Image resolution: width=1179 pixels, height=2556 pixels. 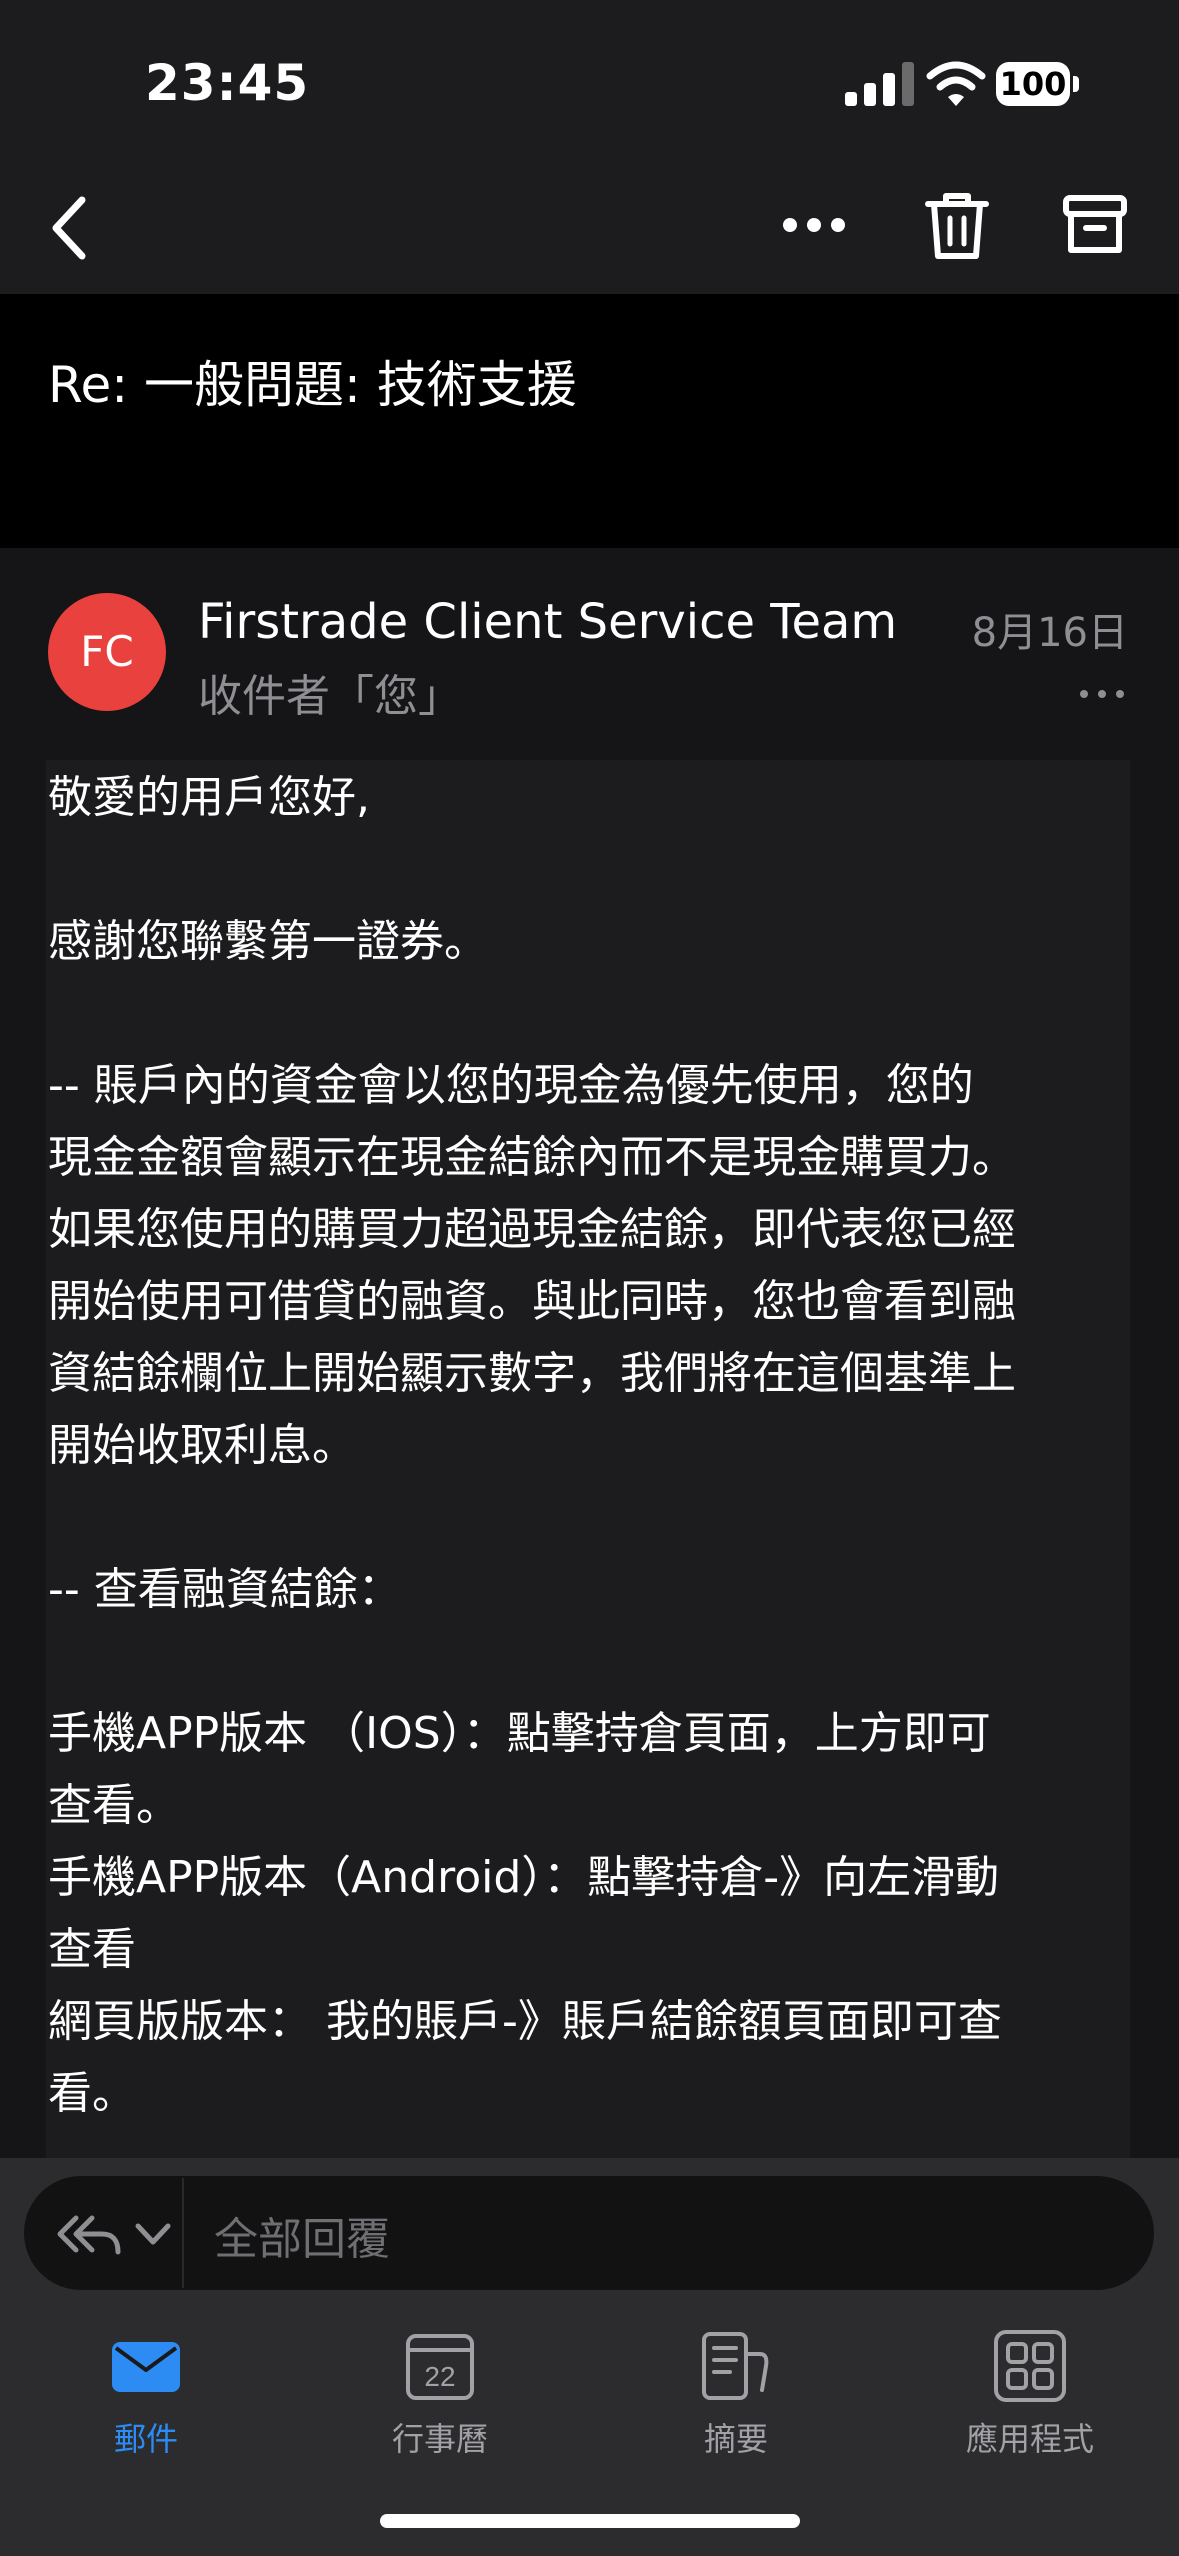 I want to click on tab-apps: 應用程式, so click(x=1030, y=2388).